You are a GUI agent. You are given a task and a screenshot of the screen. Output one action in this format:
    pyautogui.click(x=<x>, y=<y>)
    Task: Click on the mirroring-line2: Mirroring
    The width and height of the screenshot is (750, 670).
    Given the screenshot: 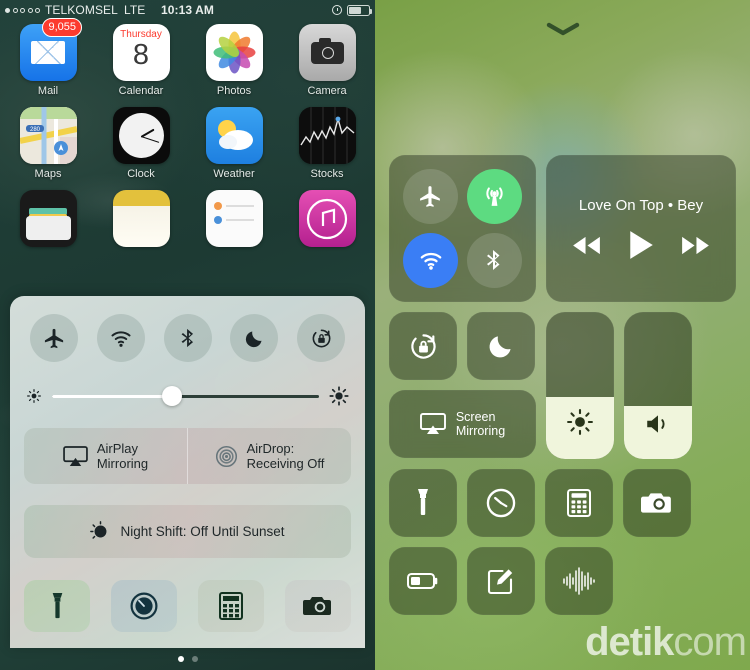 What is the action you would take?
    pyautogui.click(x=480, y=431)
    